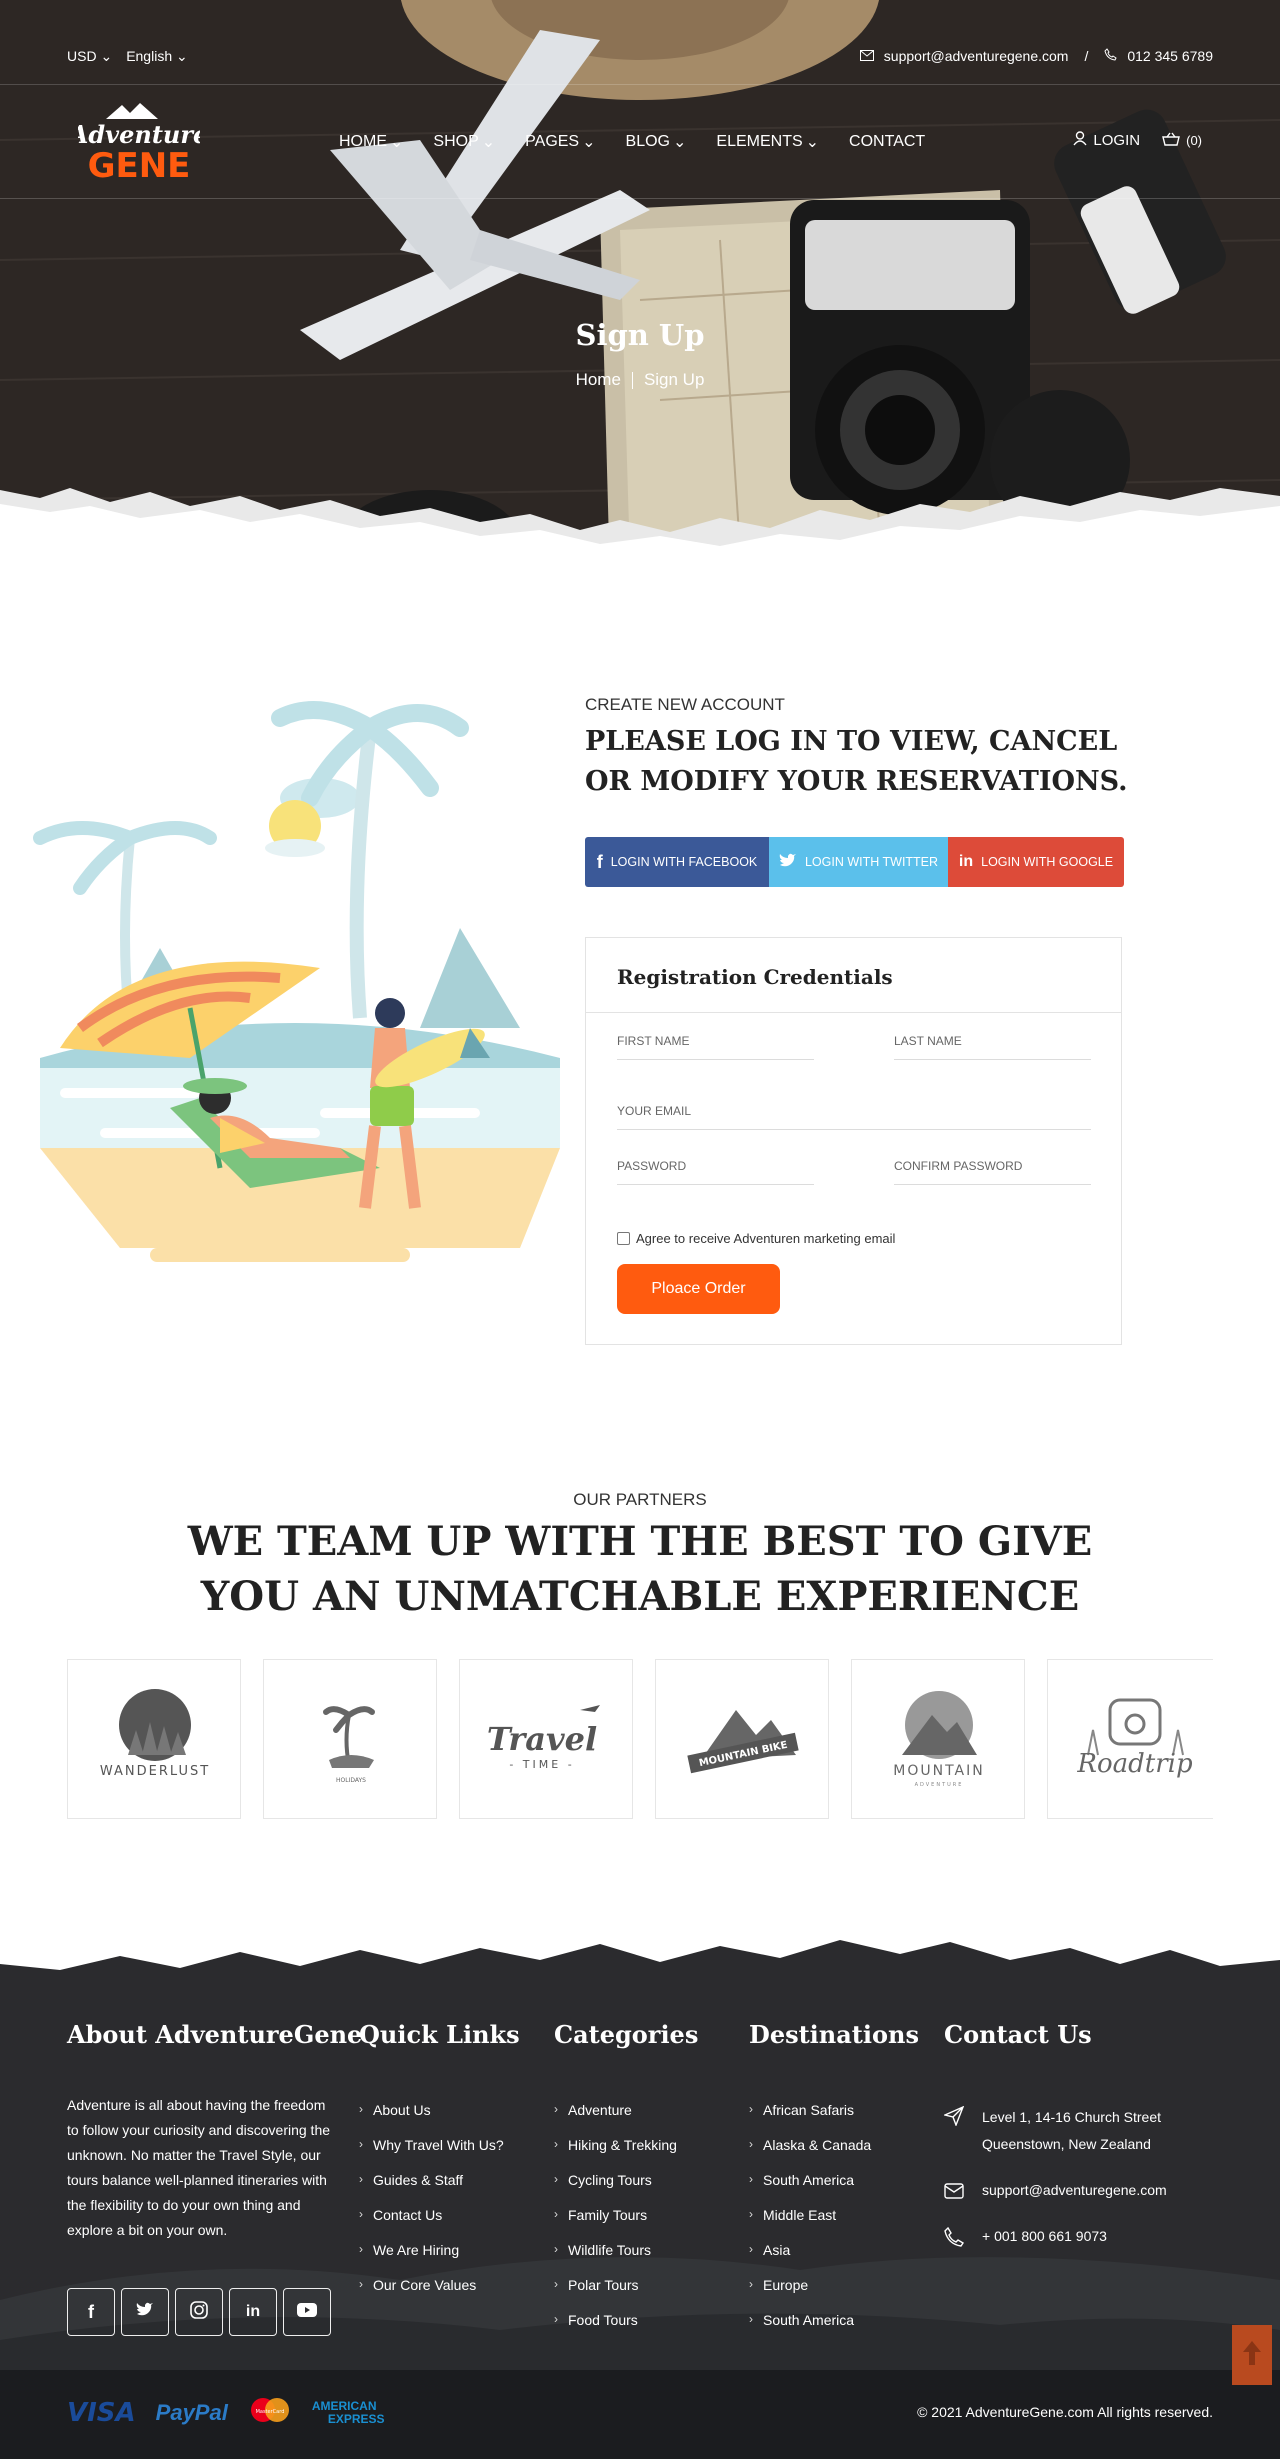  What do you see at coordinates (1130, 1739) in the screenshot?
I see `partner-logo-roadtrip: Roadtrip` at bounding box center [1130, 1739].